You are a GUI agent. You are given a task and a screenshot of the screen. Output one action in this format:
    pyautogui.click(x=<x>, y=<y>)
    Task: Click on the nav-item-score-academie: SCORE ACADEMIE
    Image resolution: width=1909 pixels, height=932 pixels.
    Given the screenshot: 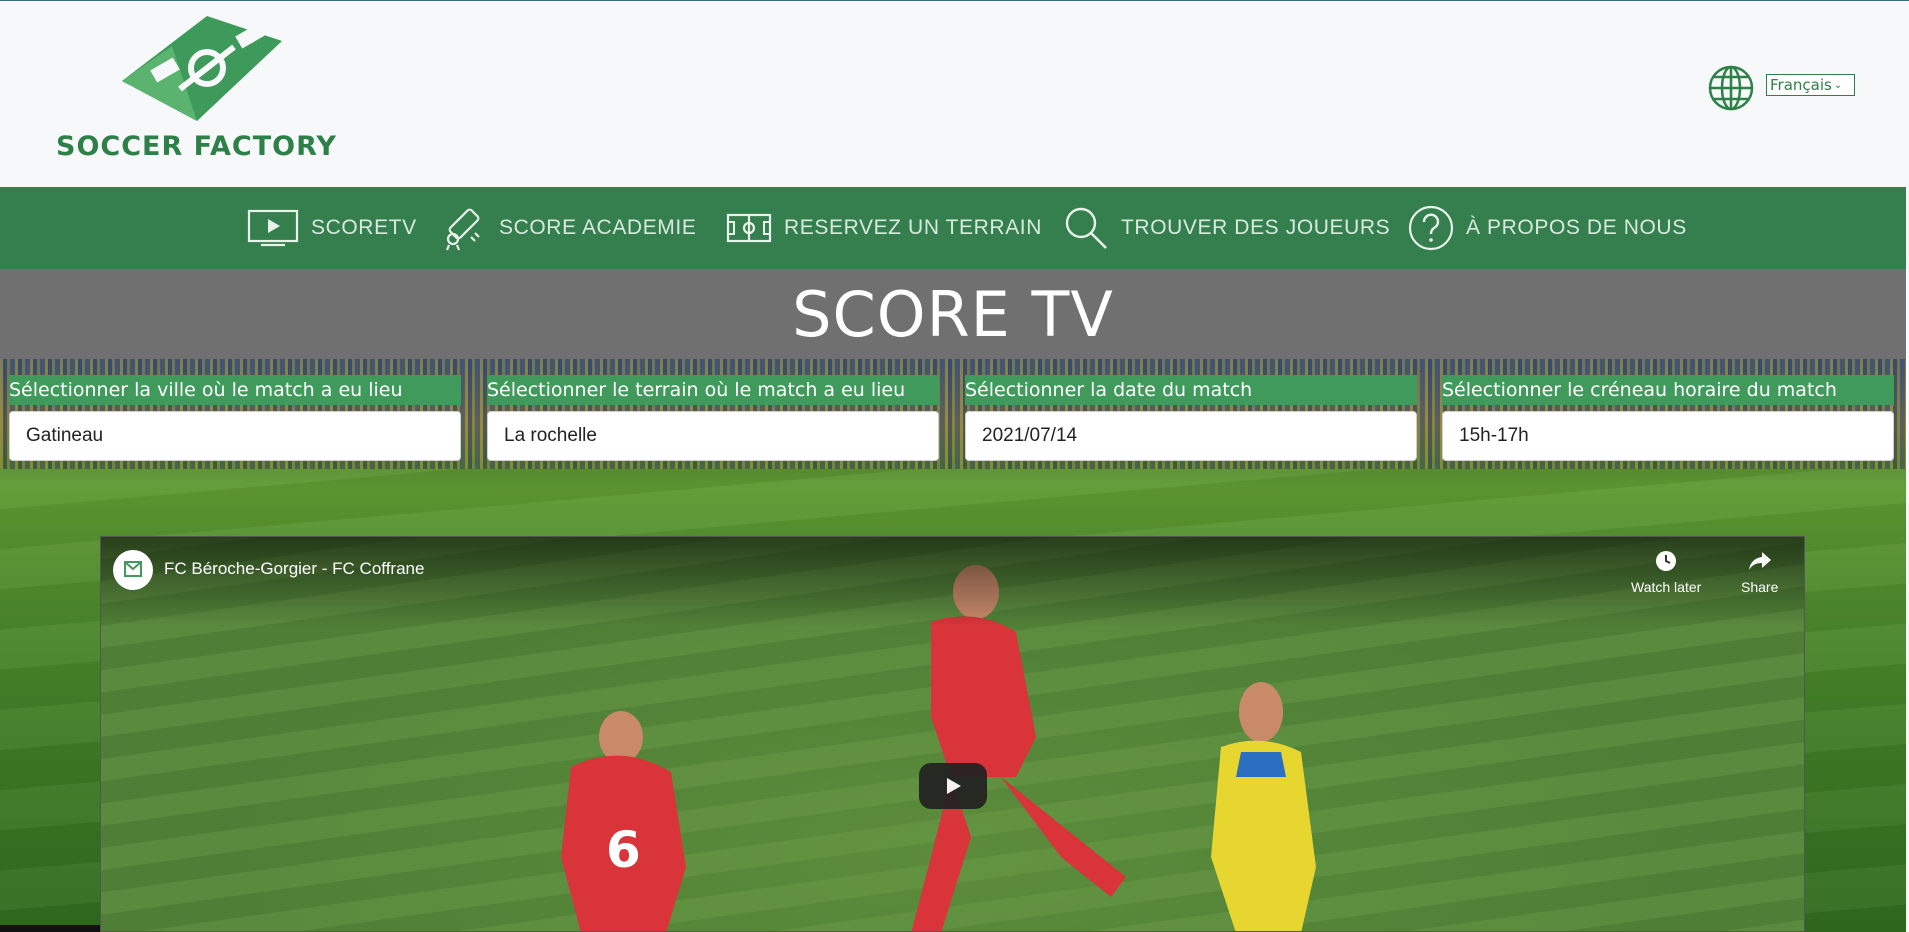 What is the action you would take?
    pyautogui.click(x=568, y=228)
    